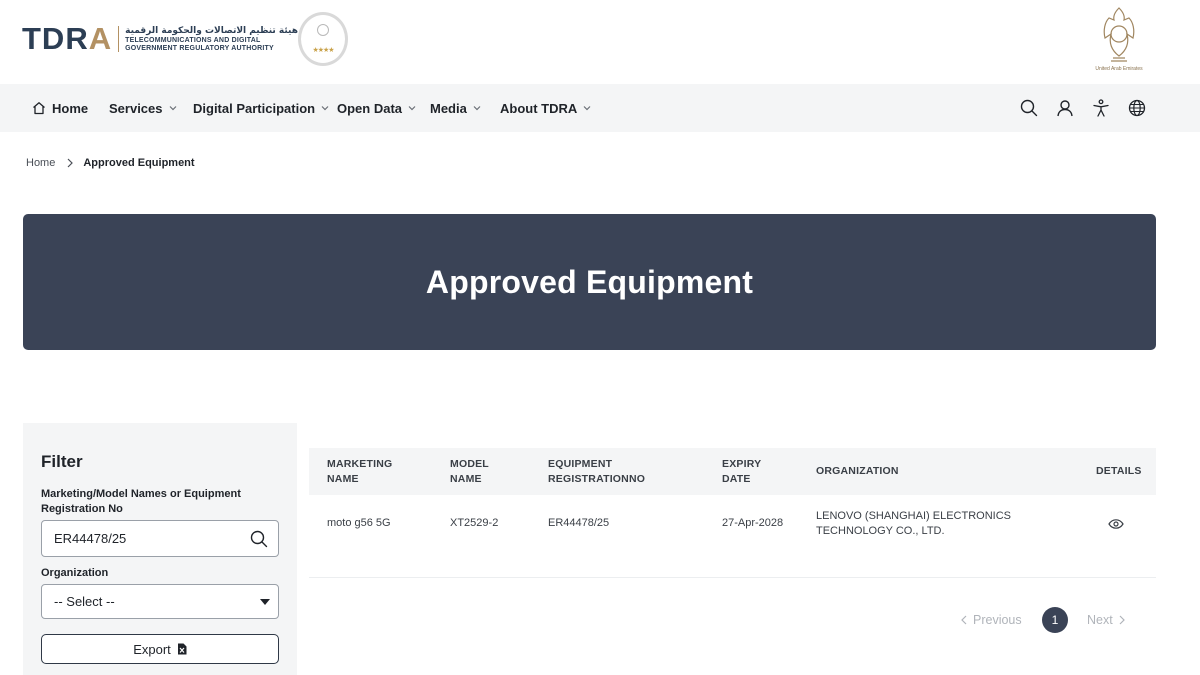  What do you see at coordinates (254, 108) in the screenshot?
I see `nav-label-digital-participation: Digital Participation` at bounding box center [254, 108].